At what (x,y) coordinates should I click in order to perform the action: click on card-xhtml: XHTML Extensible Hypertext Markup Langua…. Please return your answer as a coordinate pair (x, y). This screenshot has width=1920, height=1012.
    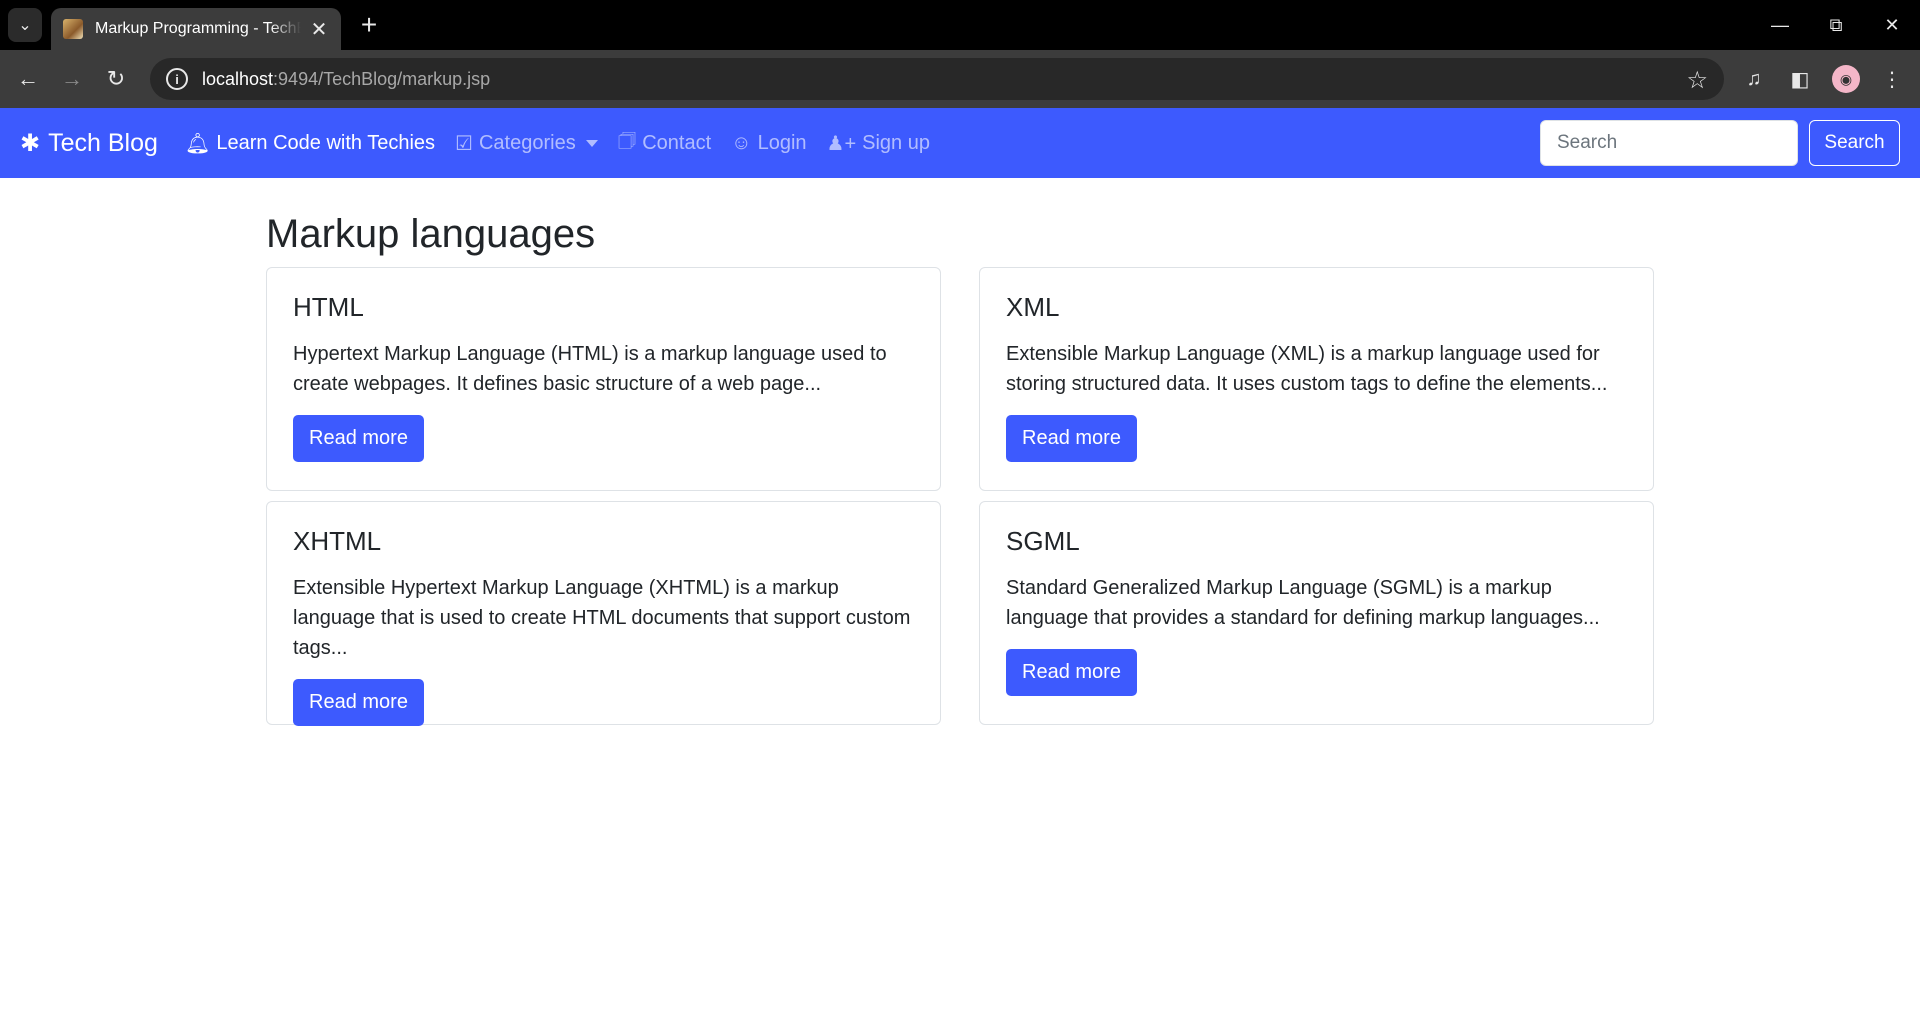
    Looking at the image, I should click on (603, 614).